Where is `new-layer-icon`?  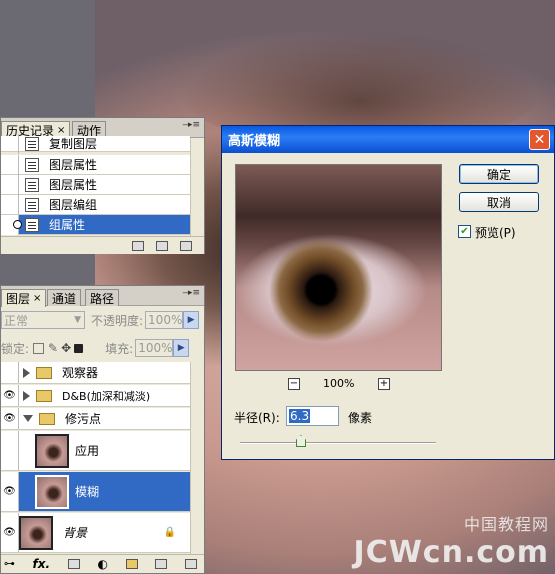
new-layer-icon is located at coordinates (161, 563).